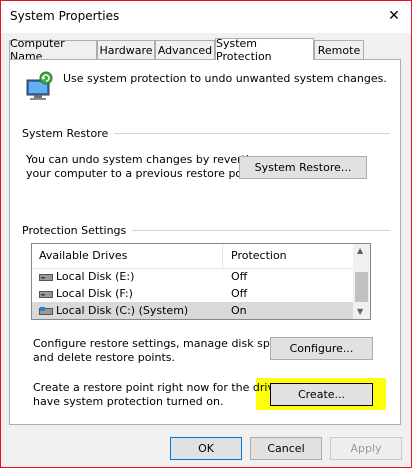 The image size is (412, 468). I want to click on system-restore-heading: System Restore, so click(206, 133).